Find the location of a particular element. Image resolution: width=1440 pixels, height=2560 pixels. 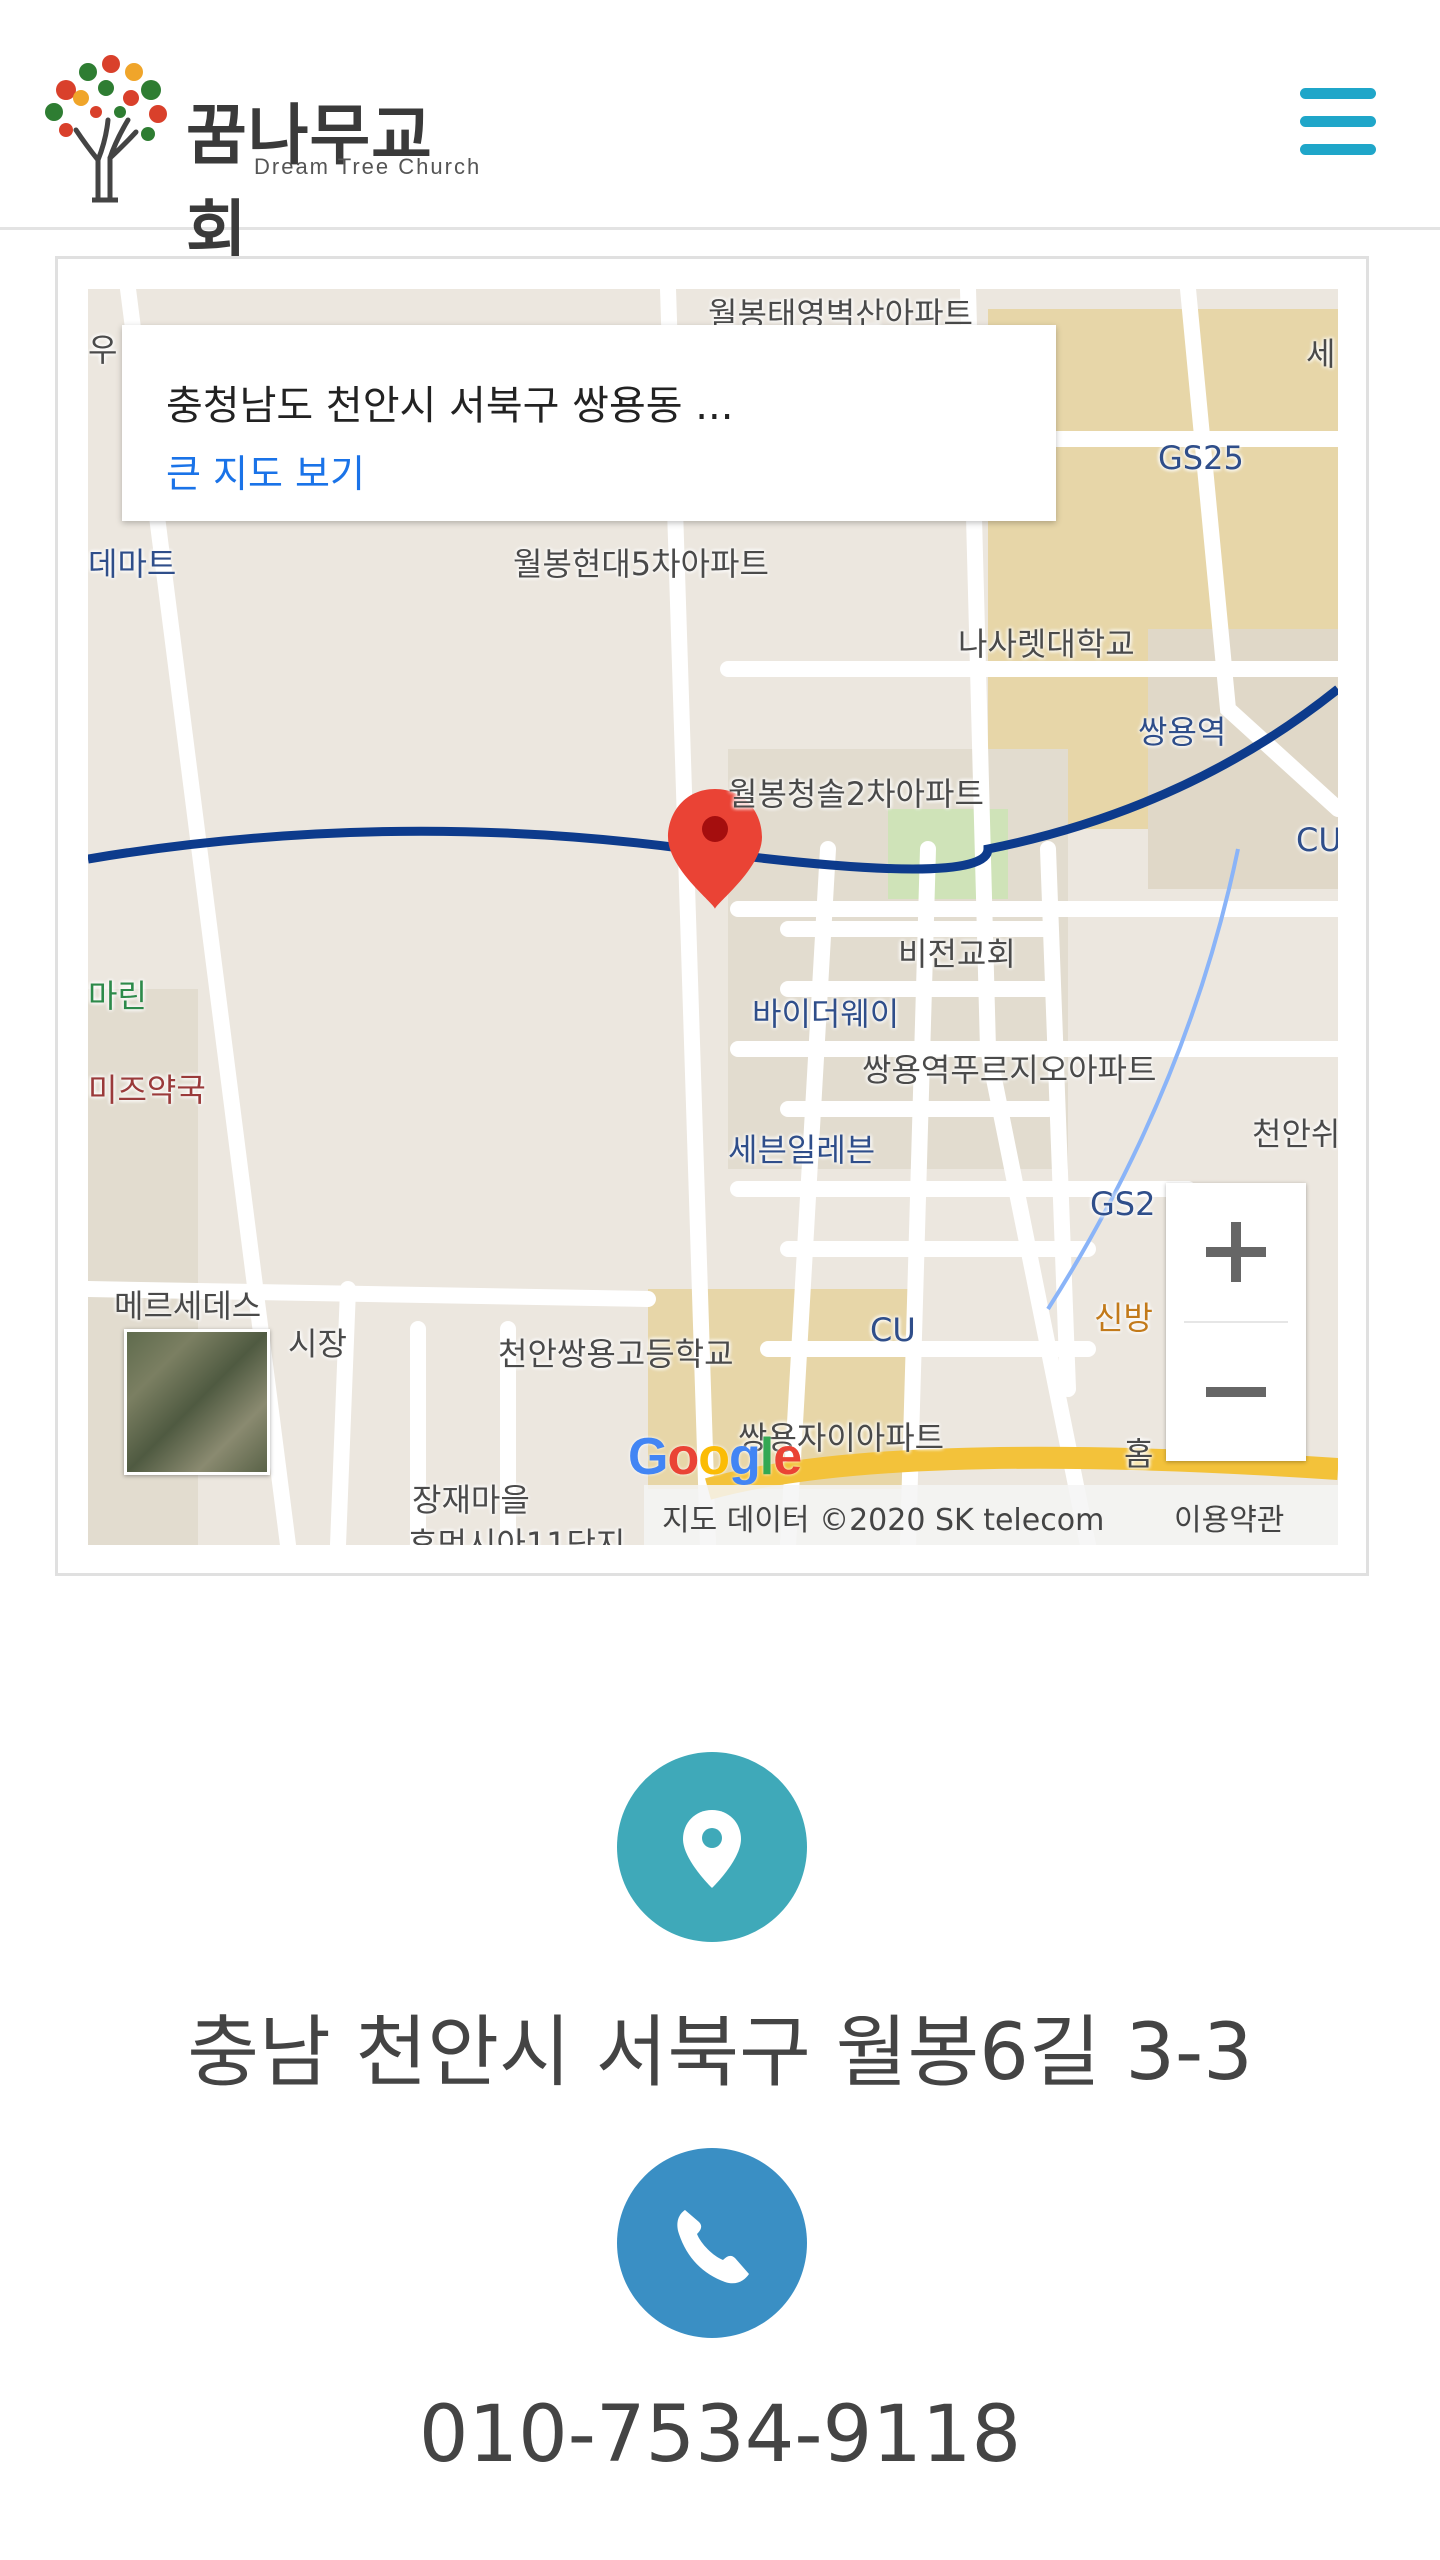

google-logo: Google is located at coordinates (715, 1457).